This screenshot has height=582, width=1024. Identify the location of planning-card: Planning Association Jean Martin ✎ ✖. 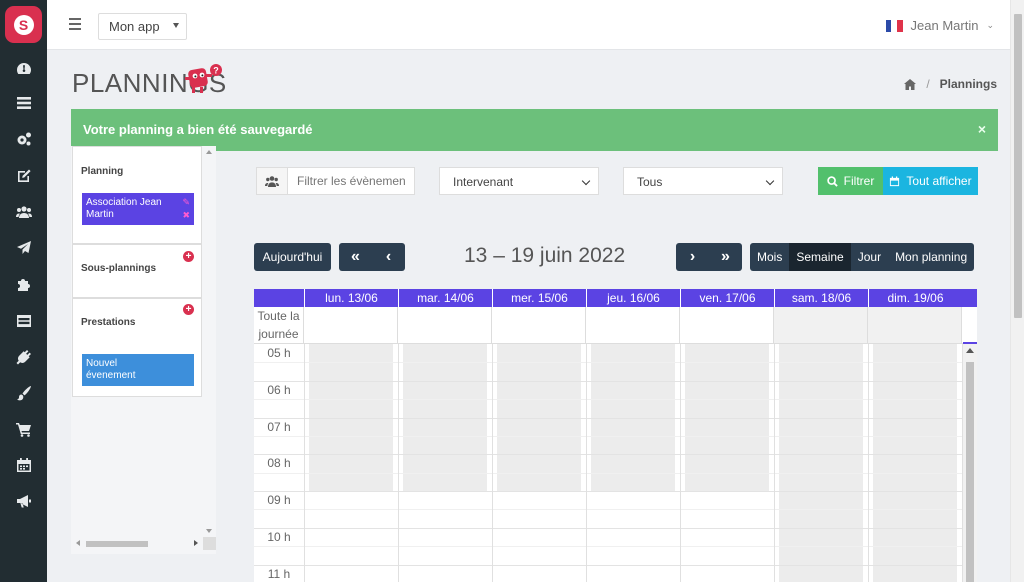
(137, 195).